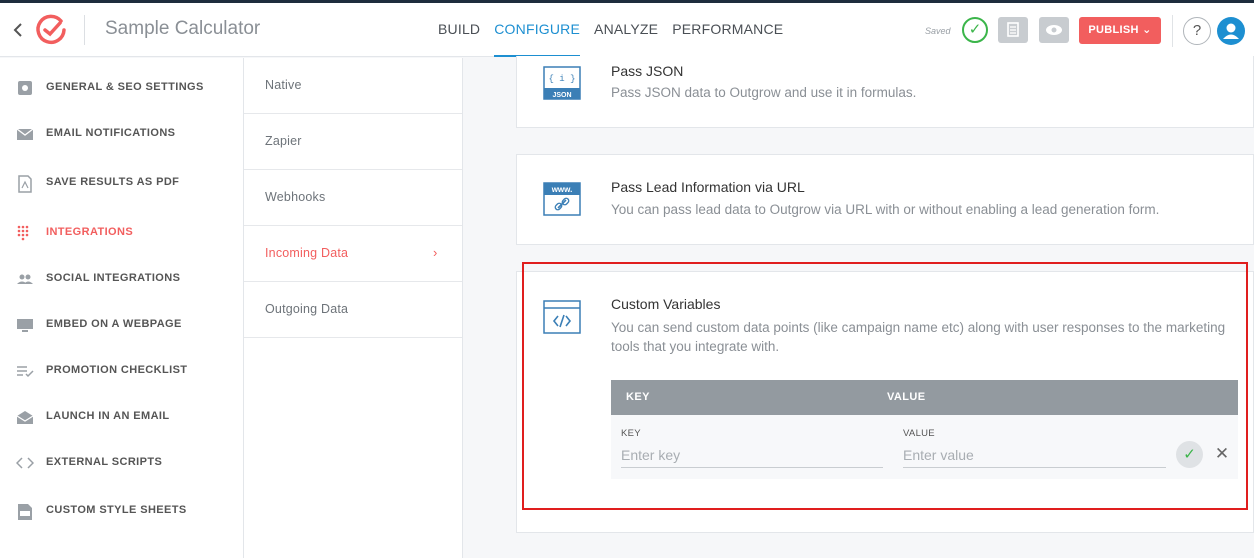  What do you see at coordinates (638, 397) in the screenshot?
I see `key-column-header: KEY` at bounding box center [638, 397].